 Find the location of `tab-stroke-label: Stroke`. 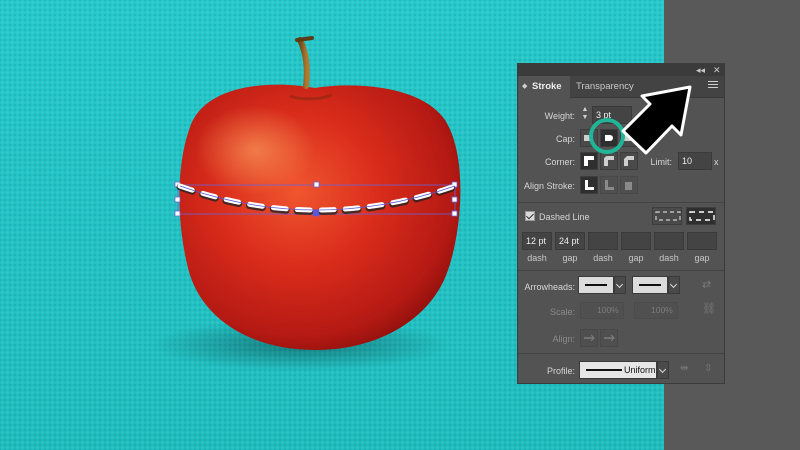

tab-stroke-label: Stroke is located at coordinates (547, 86).